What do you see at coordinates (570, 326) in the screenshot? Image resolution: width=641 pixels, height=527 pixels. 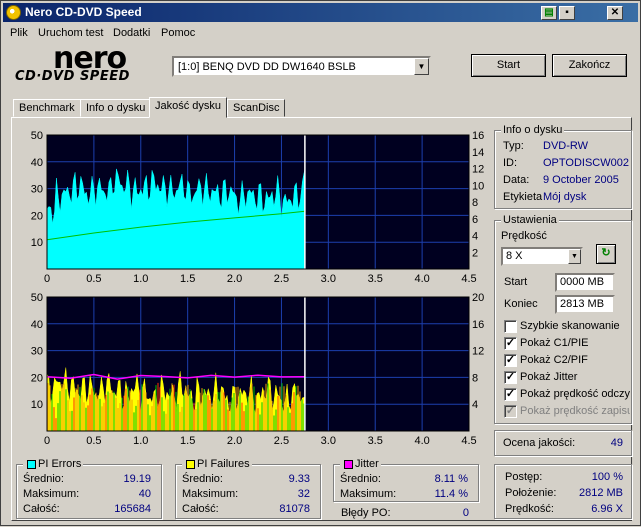 I see `checkbox-label-0: Szybkie skanowanie` at bounding box center [570, 326].